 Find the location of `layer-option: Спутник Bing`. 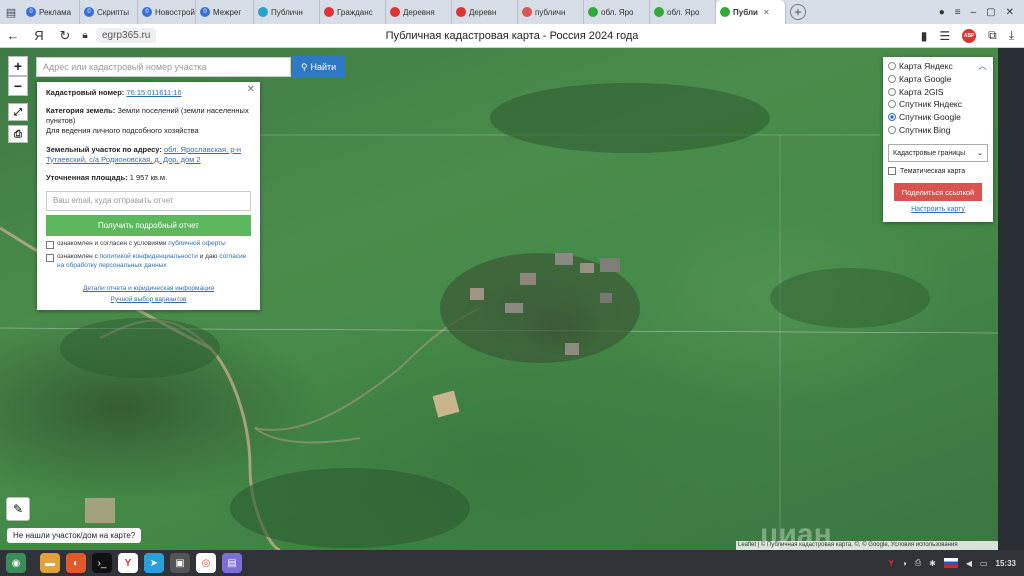

layer-option: Спутник Bing is located at coordinates (938, 129).